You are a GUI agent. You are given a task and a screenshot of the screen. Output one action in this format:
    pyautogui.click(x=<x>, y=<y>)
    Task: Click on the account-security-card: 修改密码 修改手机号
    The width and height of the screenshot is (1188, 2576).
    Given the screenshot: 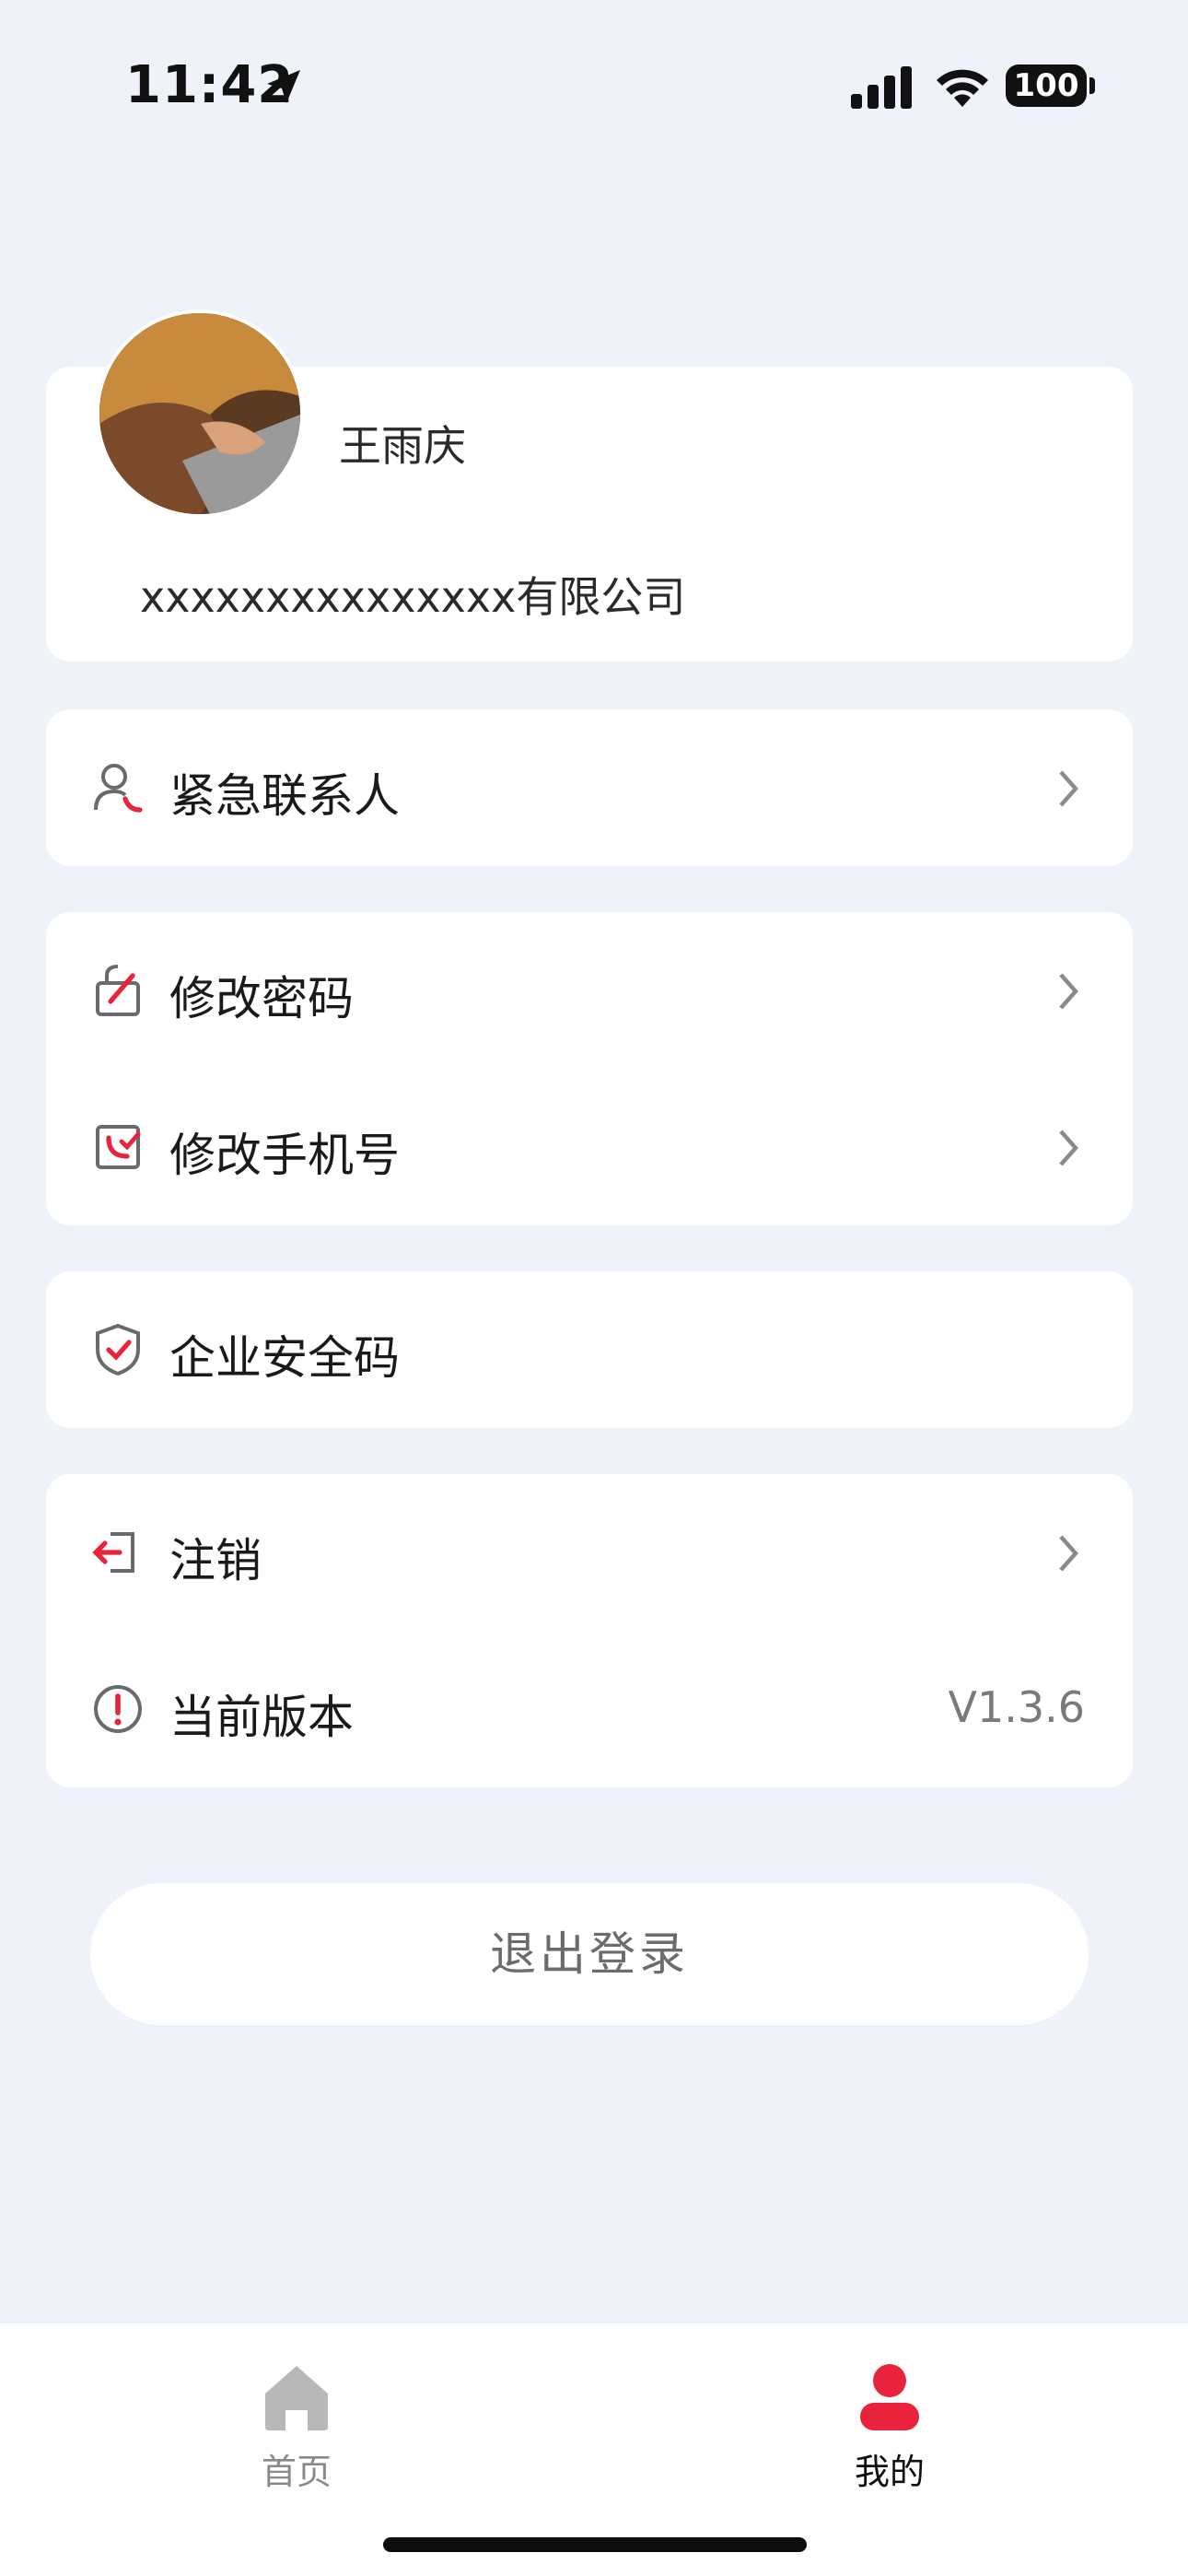 What is the action you would take?
    pyautogui.click(x=589, y=1068)
    